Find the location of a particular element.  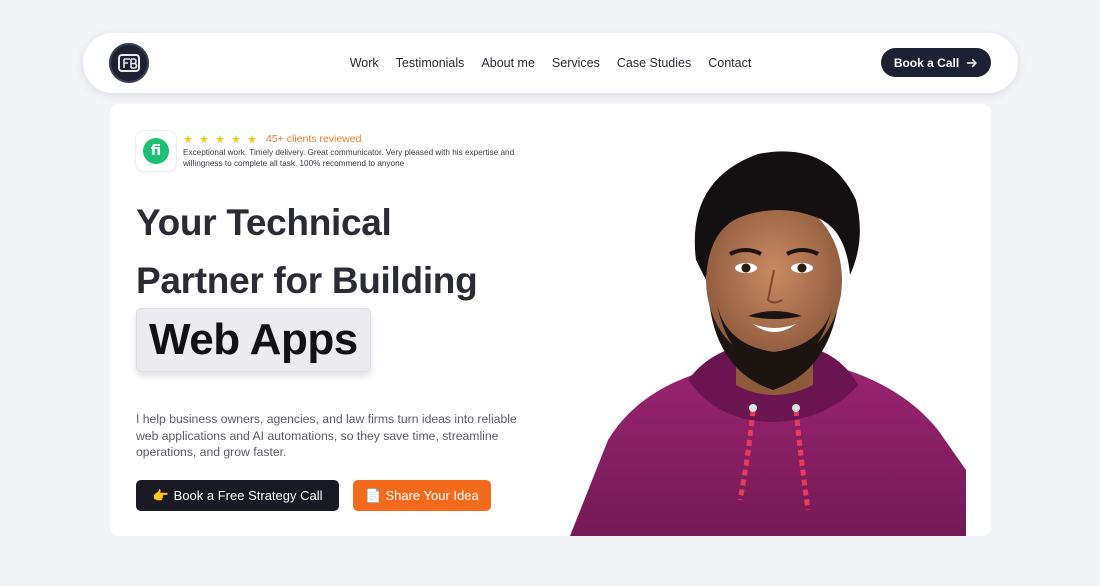

nav-link-services: Services is located at coordinates (576, 63).